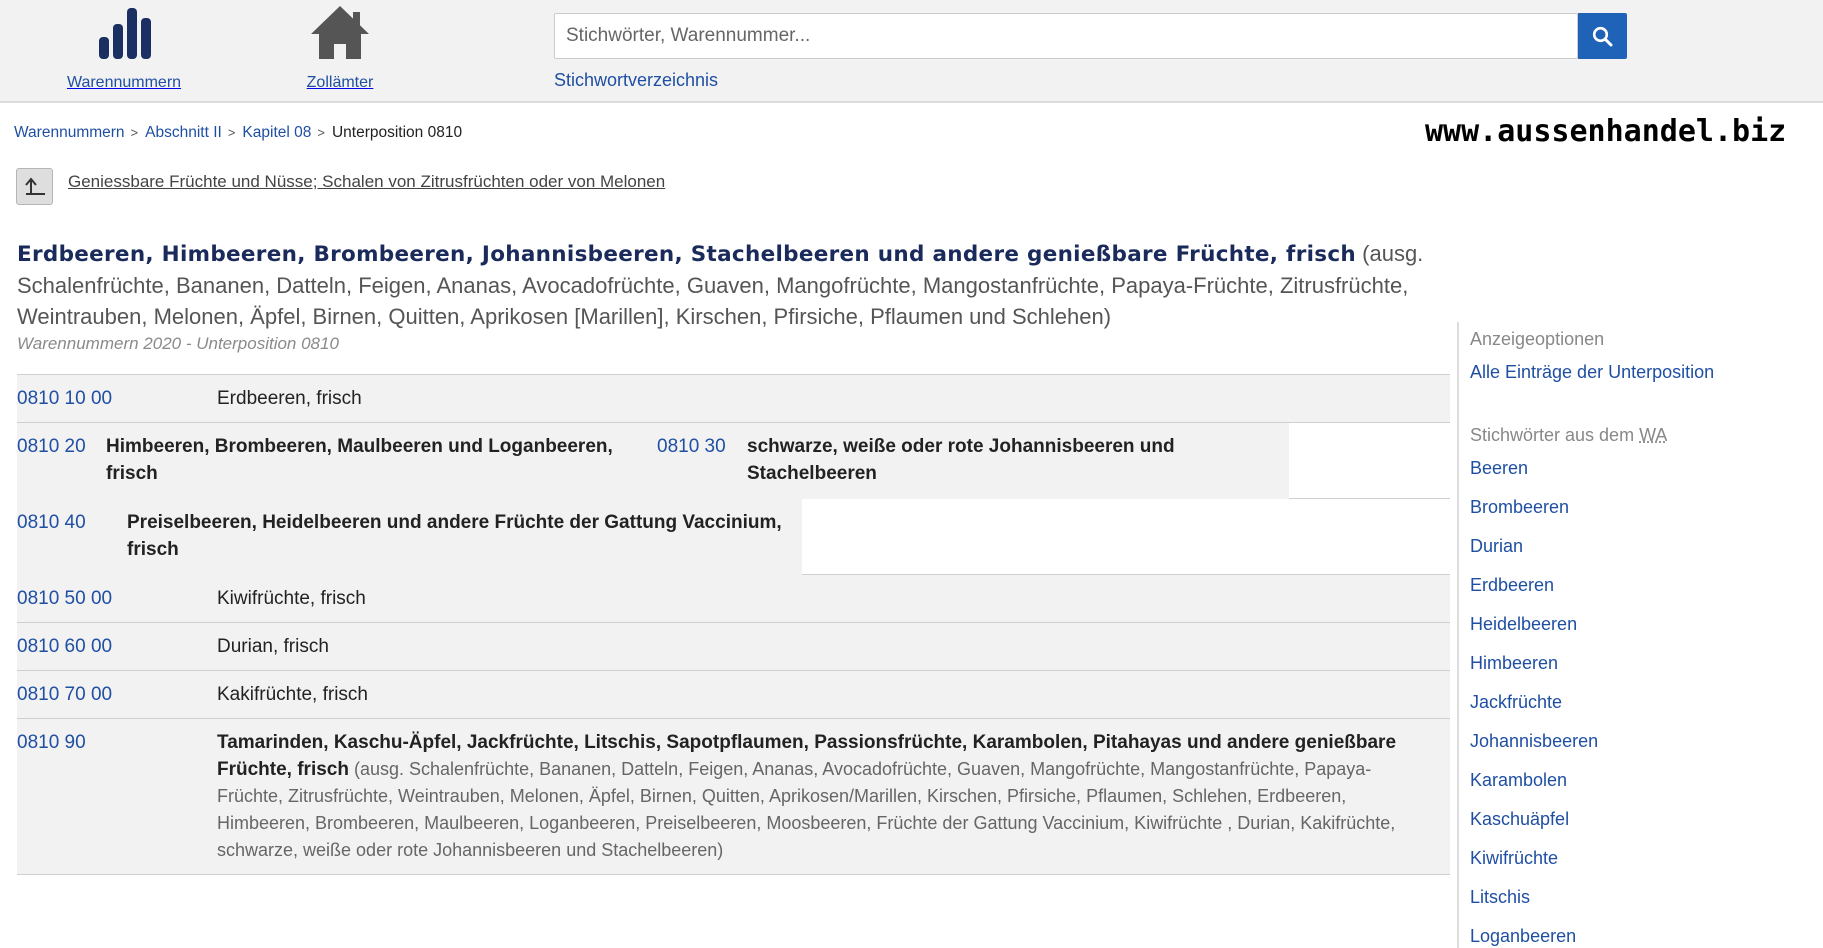 The height and width of the screenshot is (948, 1823). What do you see at coordinates (1519, 819) in the screenshot?
I see `keyword-link: Kaschuäpfel` at bounding box center [1519, 819].